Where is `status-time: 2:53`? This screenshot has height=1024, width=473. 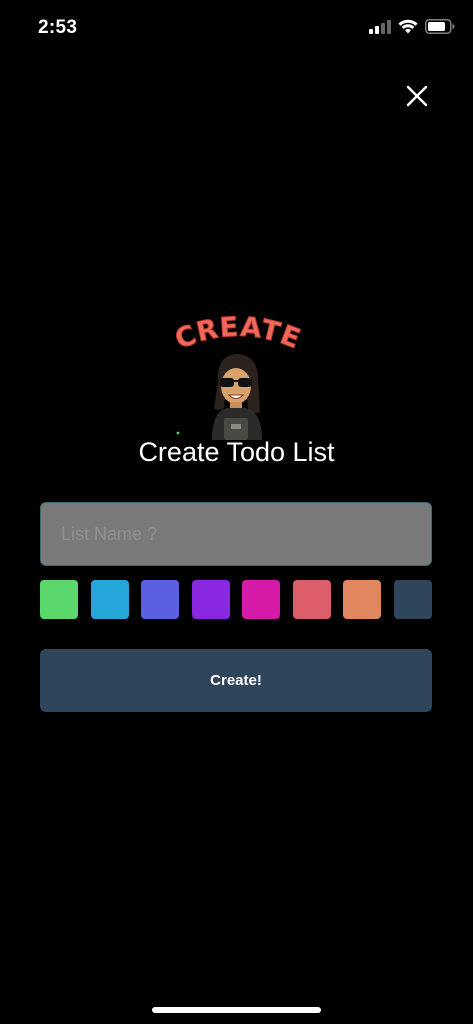 status-time: 2:53 is located at coordinates (58, 27).